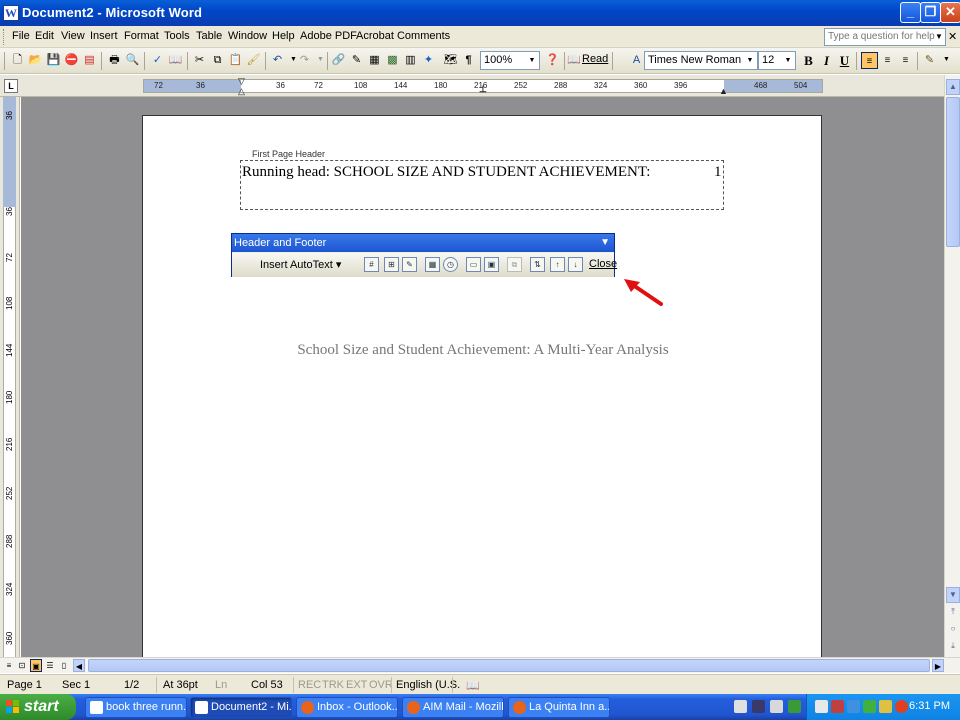 The width and height of the screenshot is (960, 720). I want to click on help-dropdown-icon: ▼, so click(939, 37).